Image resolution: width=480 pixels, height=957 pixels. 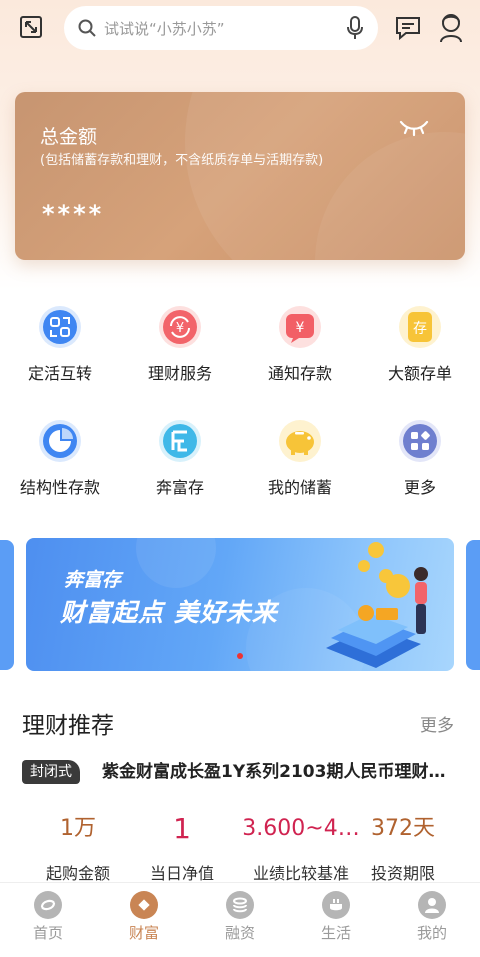 What do you see at coordinates (431, 933) in the screenshot?
I see `nav-label: 我的` at bounding box center [431, 933].